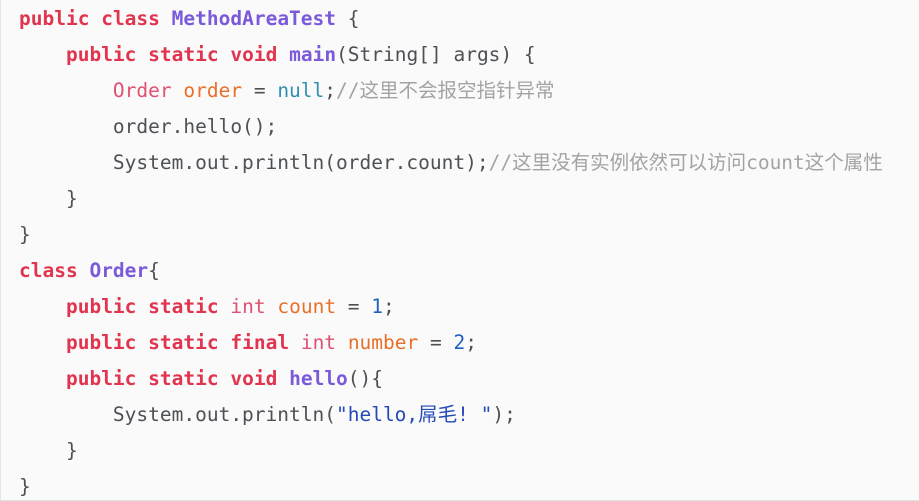  What do you see at coordinates (469, 19) in the screenshot?
I see `code-line: public class MethodAreaTest {` at bounding box center [469, 19].